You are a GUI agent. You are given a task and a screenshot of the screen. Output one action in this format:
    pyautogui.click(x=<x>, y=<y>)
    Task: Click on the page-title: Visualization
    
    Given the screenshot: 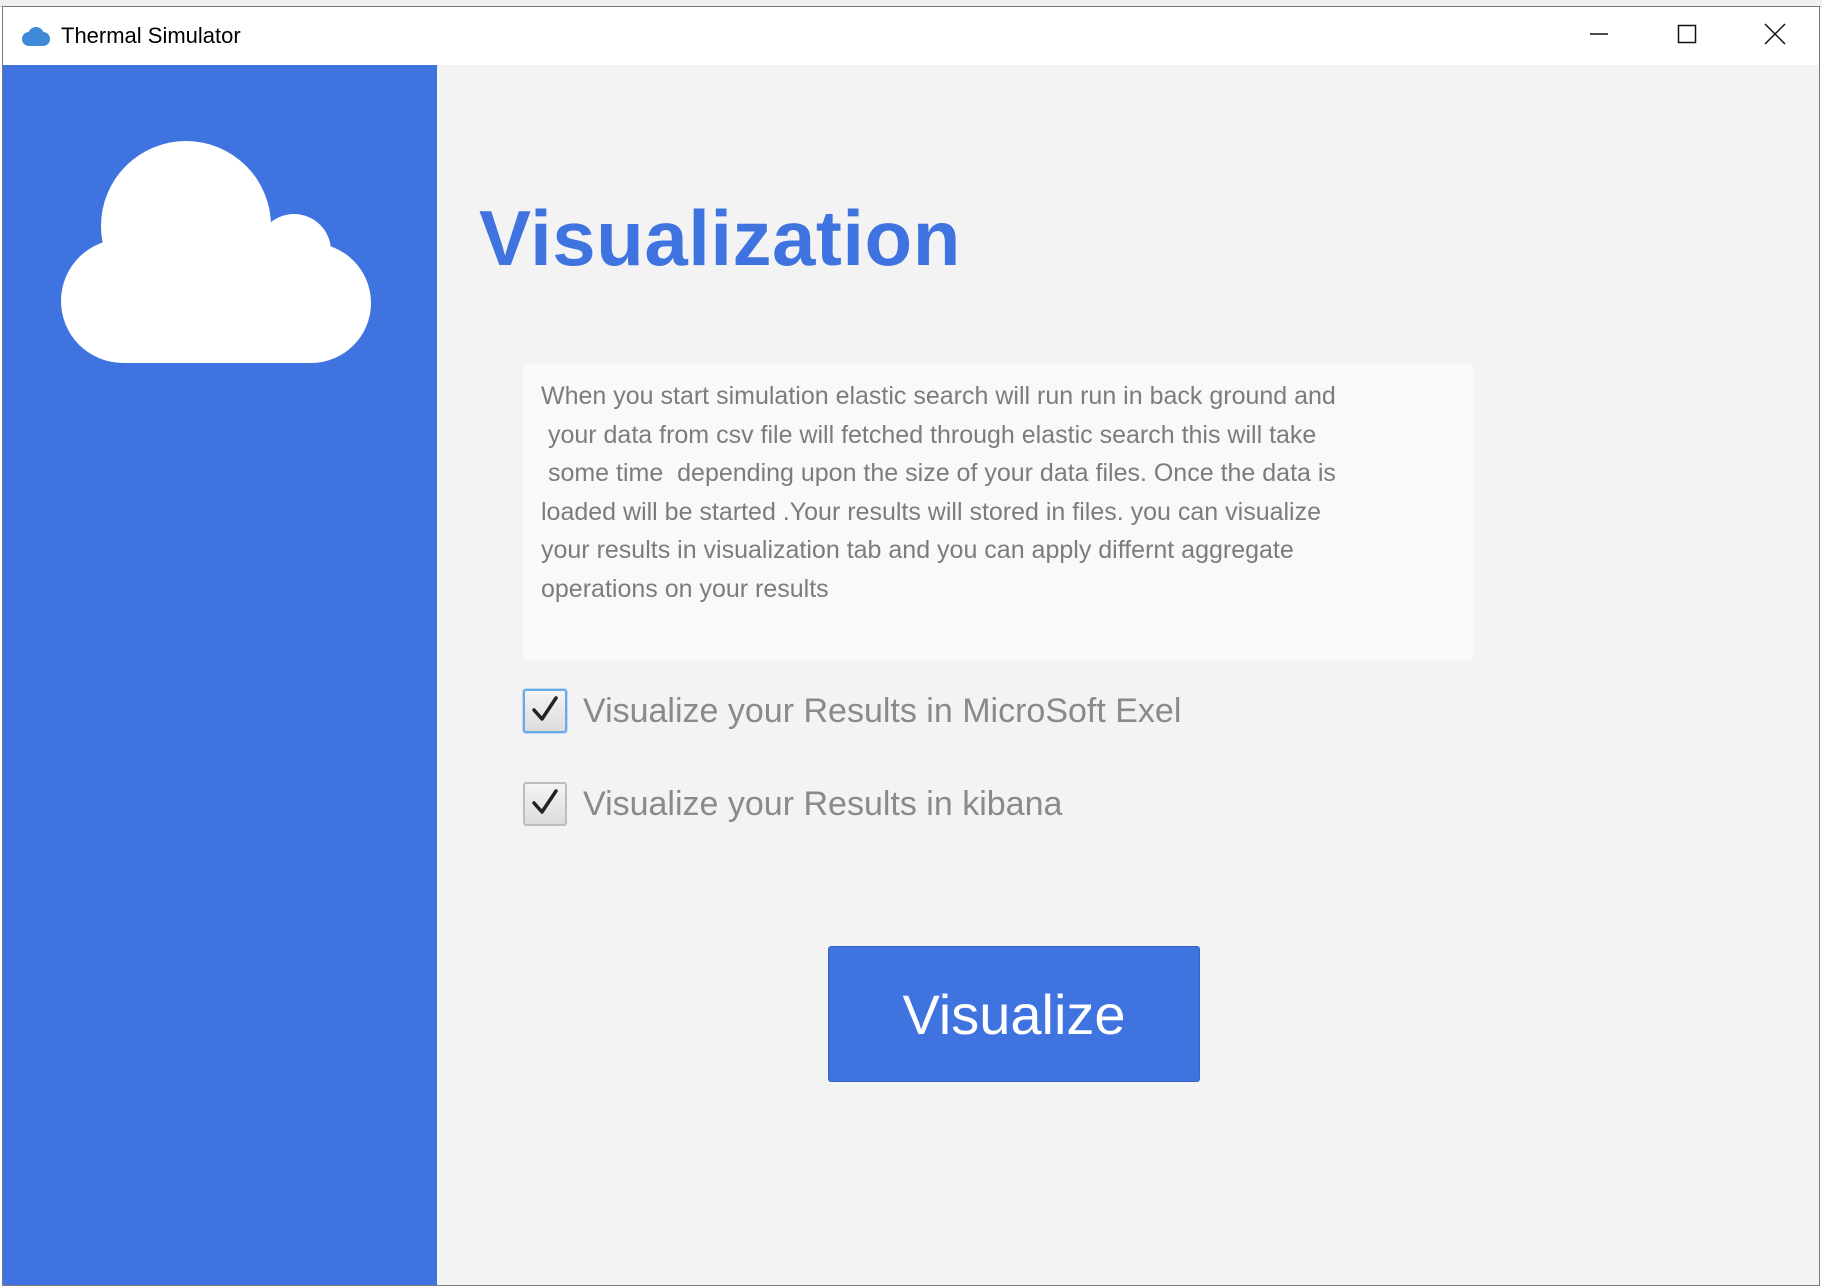 What is the action you would take?
    pyautogui.click(x=720, y=238)
    